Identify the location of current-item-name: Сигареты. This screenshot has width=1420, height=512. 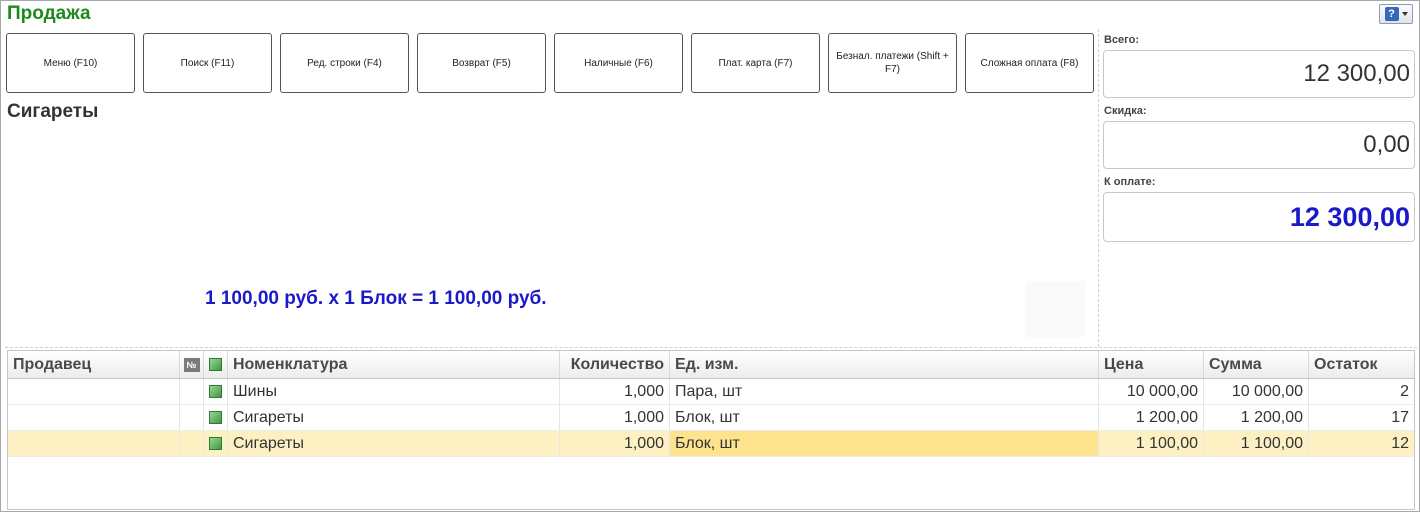
(53, 111).